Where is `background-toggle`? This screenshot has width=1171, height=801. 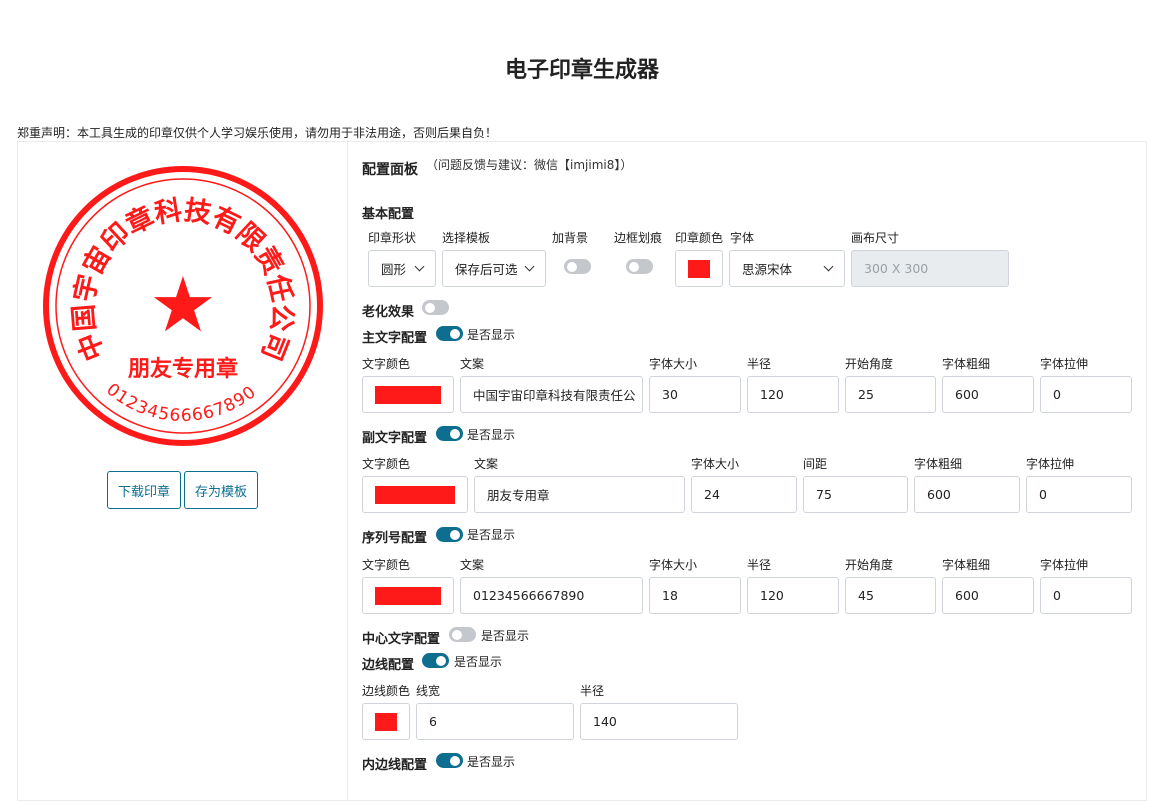 background-toggle is located at coordinates (577, 266).